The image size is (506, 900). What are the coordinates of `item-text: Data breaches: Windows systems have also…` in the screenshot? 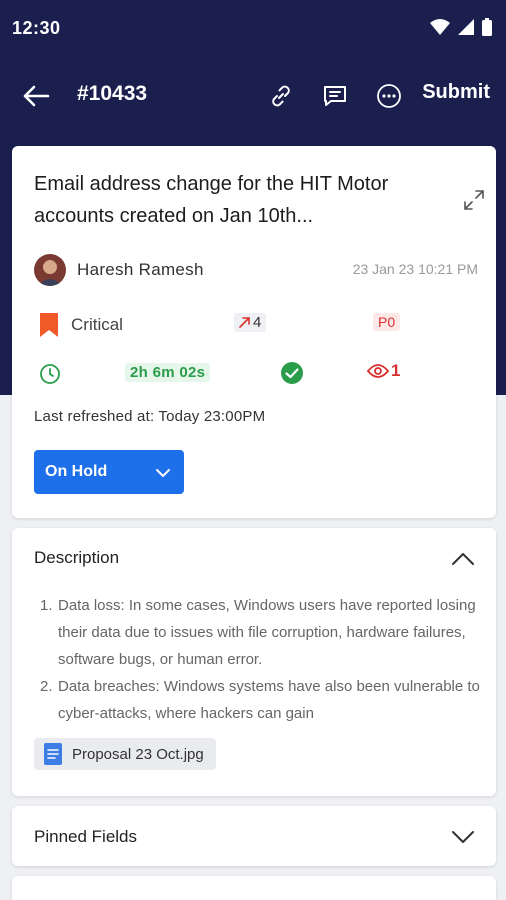 It's located at (269, 700).